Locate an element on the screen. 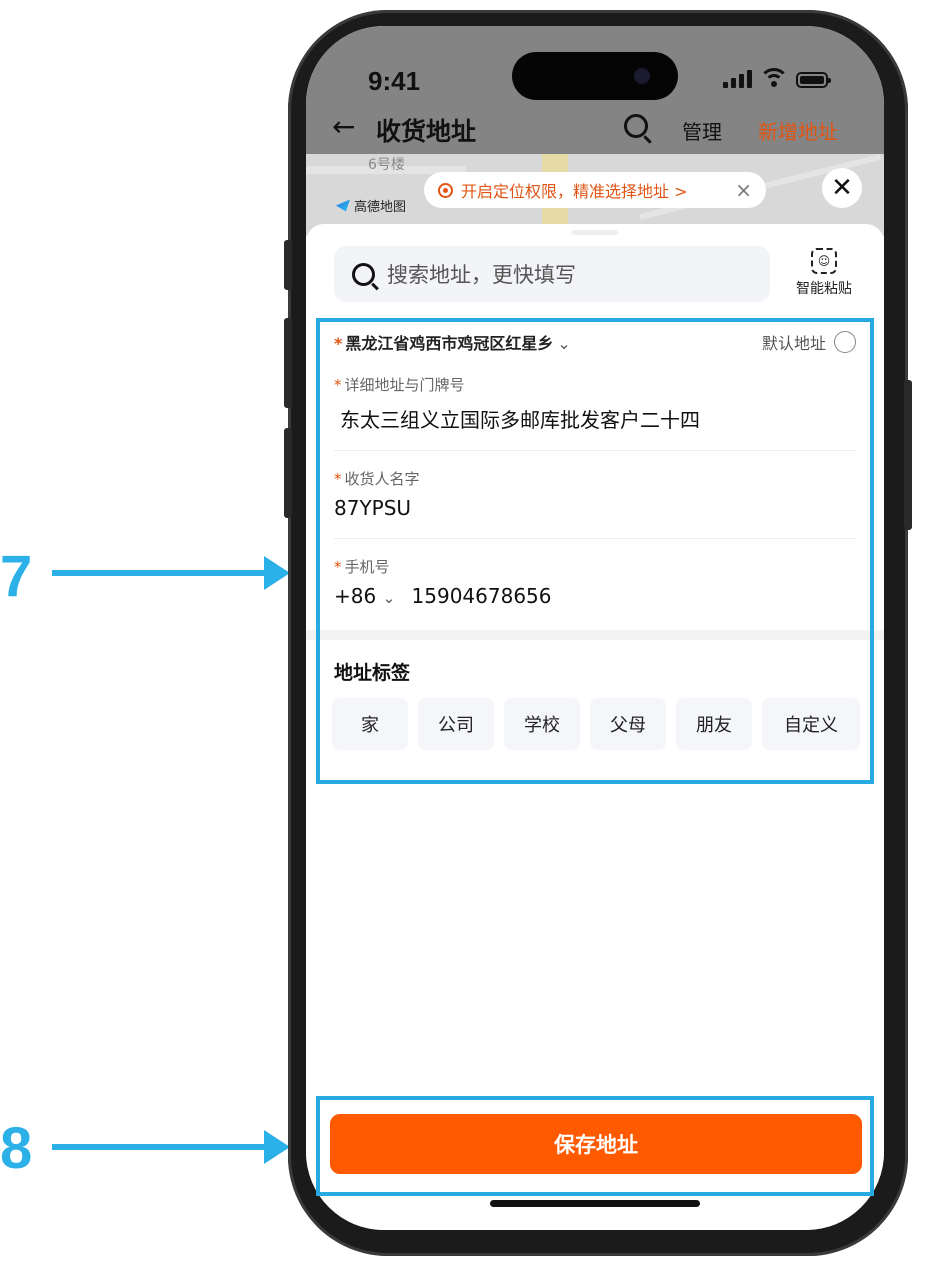 This screenshot has width=947, height=1274. highlight-box-save is located at coordinates (595, 1146).